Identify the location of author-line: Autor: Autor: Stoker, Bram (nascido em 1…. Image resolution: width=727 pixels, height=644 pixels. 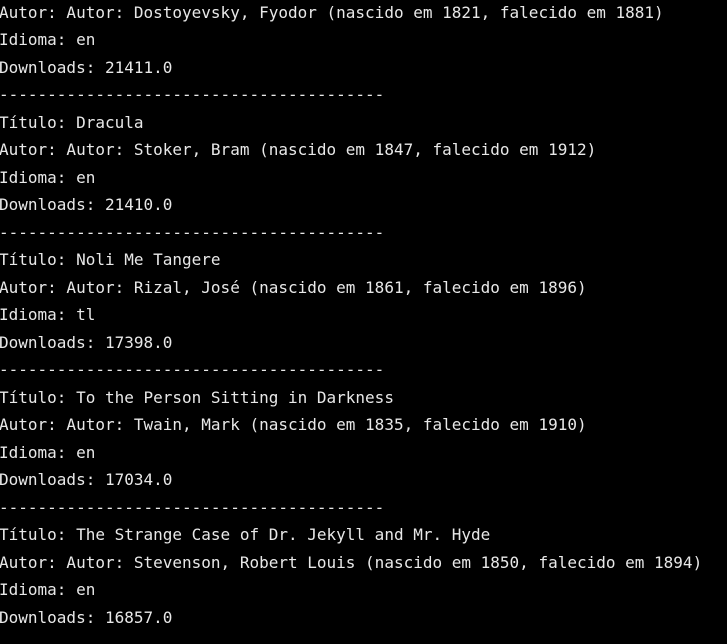
(298, 149).